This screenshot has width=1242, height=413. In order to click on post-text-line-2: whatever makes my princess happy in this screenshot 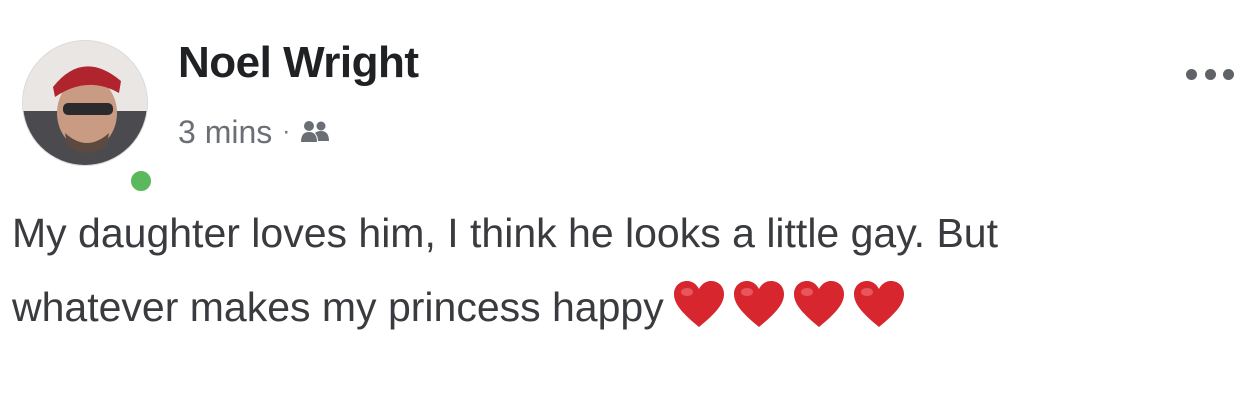, I will do `click(338, 307)`.